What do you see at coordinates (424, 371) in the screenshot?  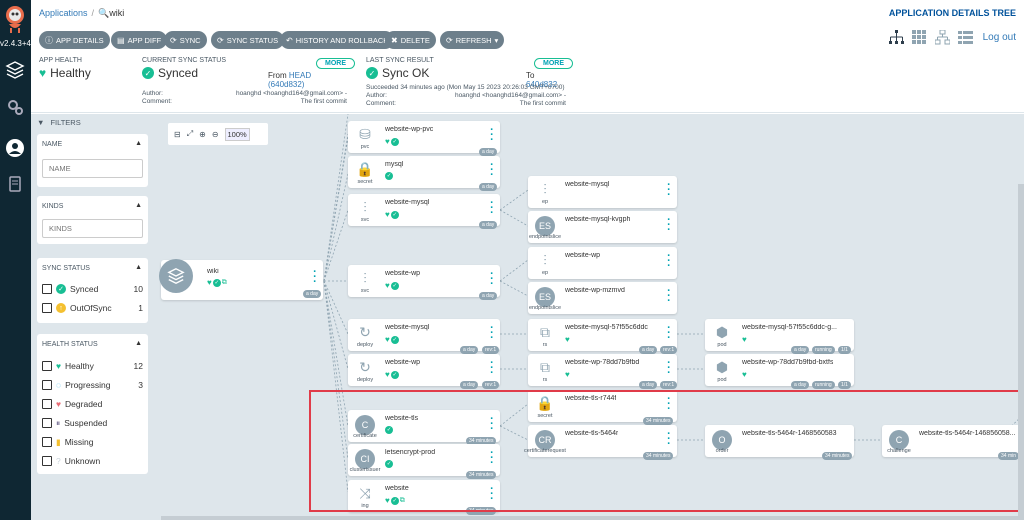 I see `node-wp-deploy: ↻ deploy website-wp ♥ ✓ · · · a day rev:1` at bounding box center [424, 371].